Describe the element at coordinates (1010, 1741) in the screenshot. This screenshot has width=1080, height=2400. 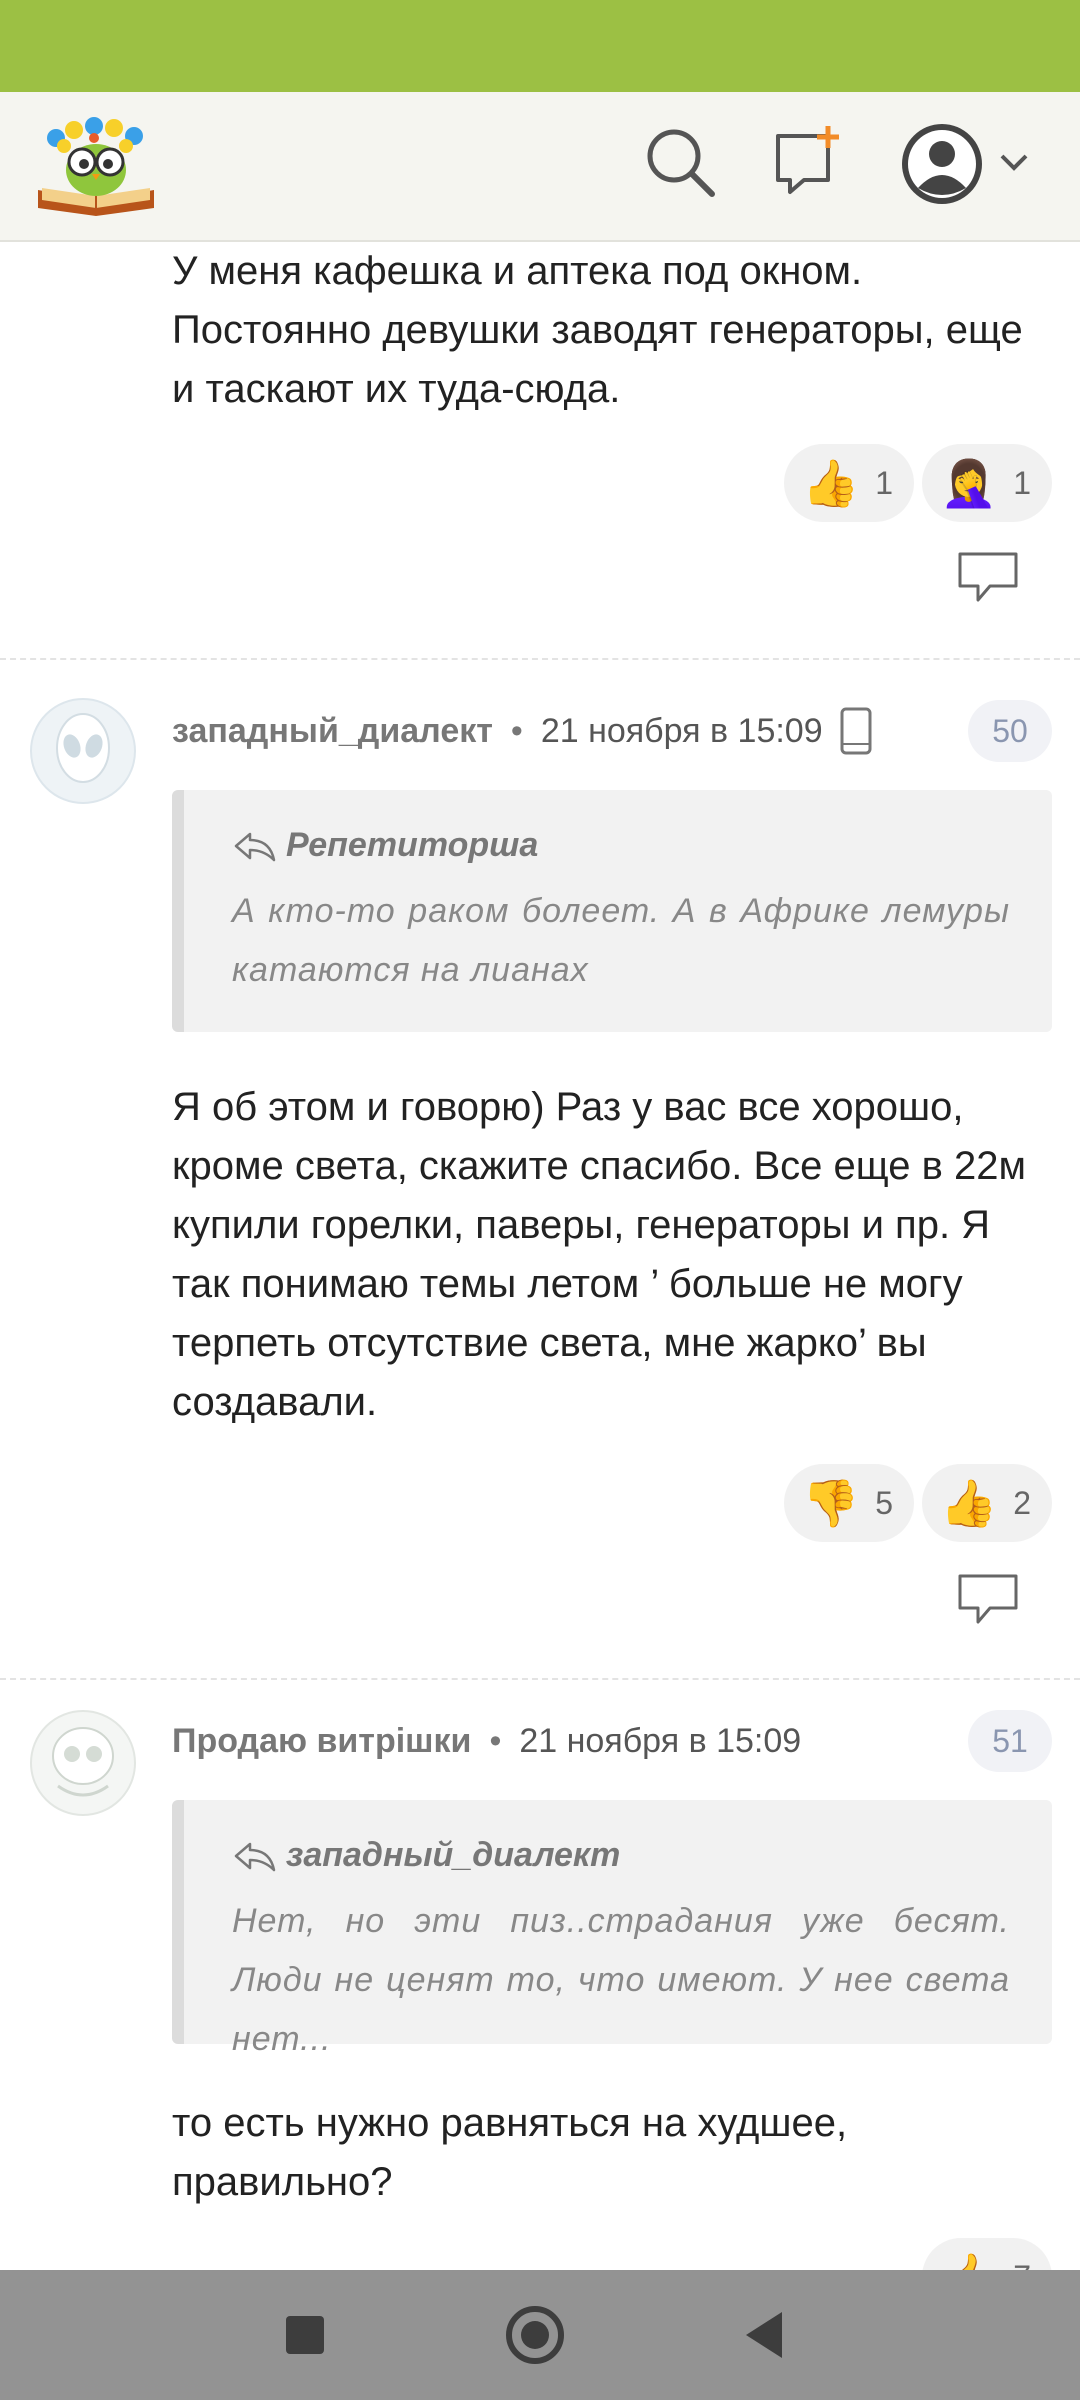
I see `comment-number-badge: 51` at that location.